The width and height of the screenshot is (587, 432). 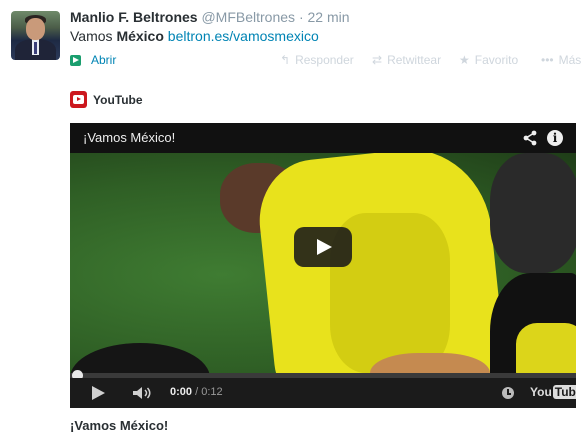 I want to click on reply-button: ↰ Responder, so click(x=317, y=60).